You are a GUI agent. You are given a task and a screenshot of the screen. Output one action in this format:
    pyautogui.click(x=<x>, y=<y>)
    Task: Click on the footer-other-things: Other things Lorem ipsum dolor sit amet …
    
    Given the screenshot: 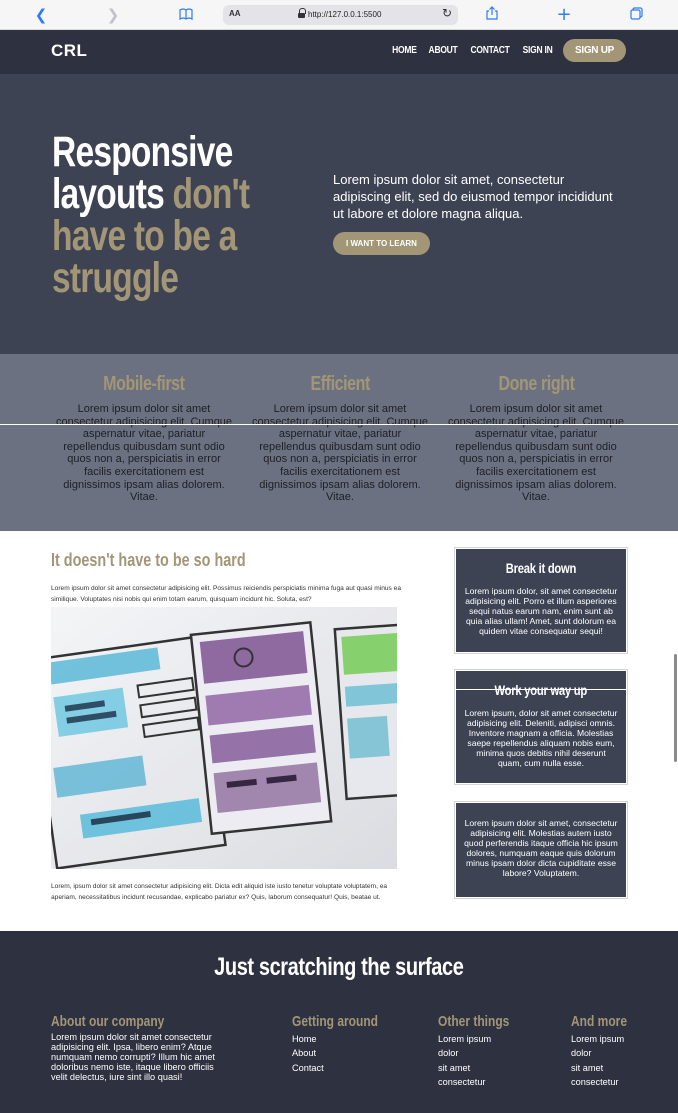 What is the action you would take?
    pyautogui.click(x=482, y=1051)
    